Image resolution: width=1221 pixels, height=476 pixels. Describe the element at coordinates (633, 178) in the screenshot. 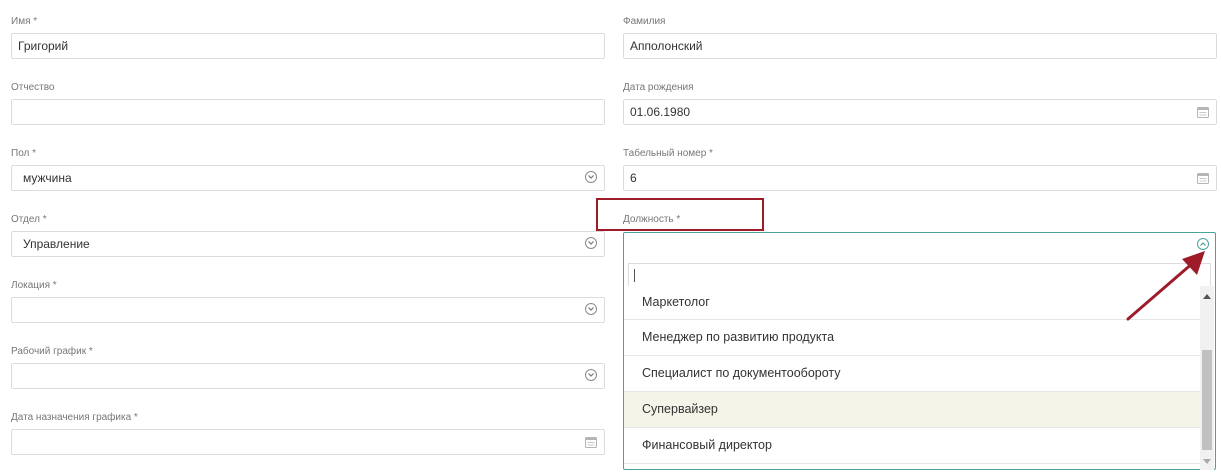

I see `employee-number-value: 6` at that location.